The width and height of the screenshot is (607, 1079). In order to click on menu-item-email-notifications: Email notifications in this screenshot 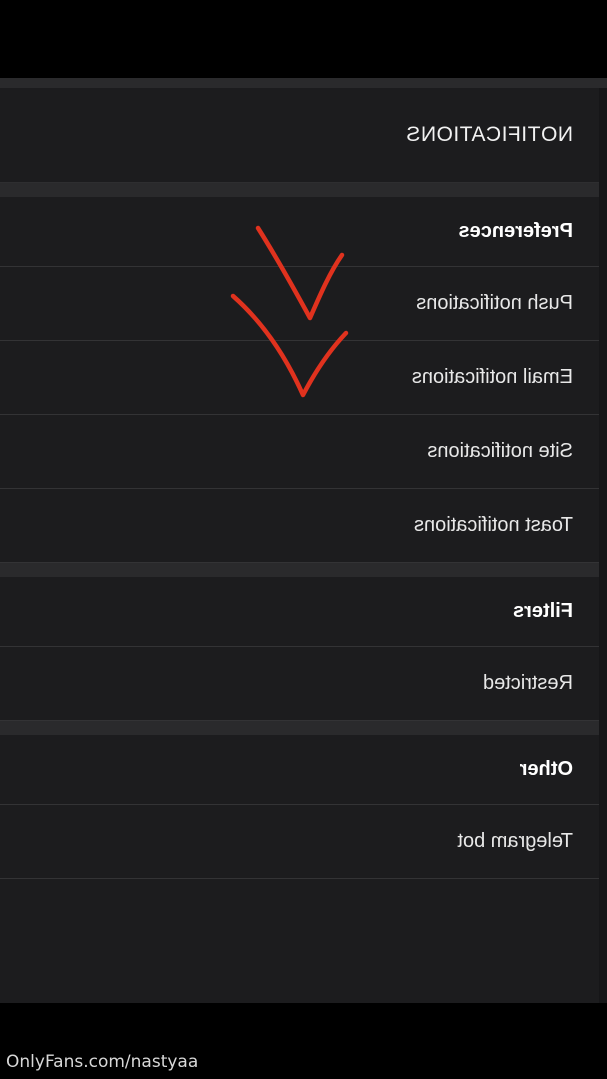, I will do `click(303, 378)`.